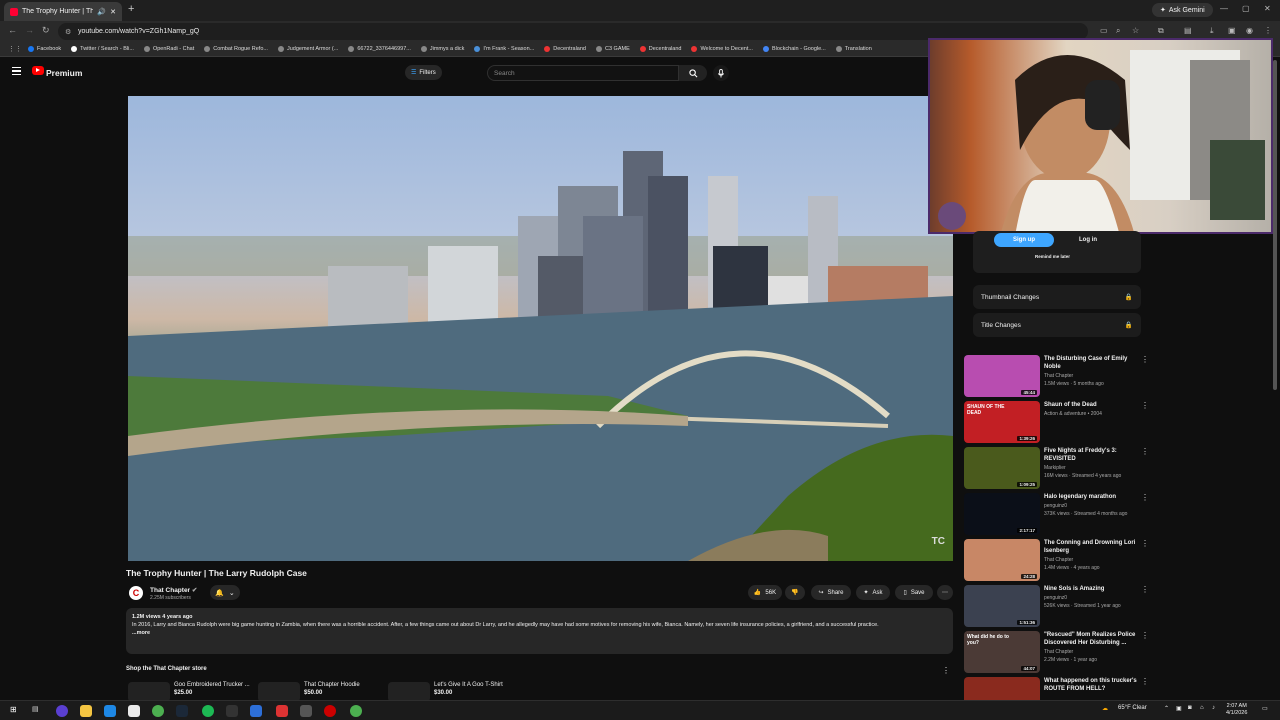 This screenshot has width=1280, height=720. Describe the element at coordinates (914, 592) in the screenshot. I see `save-button: ▯ Save` at that location.